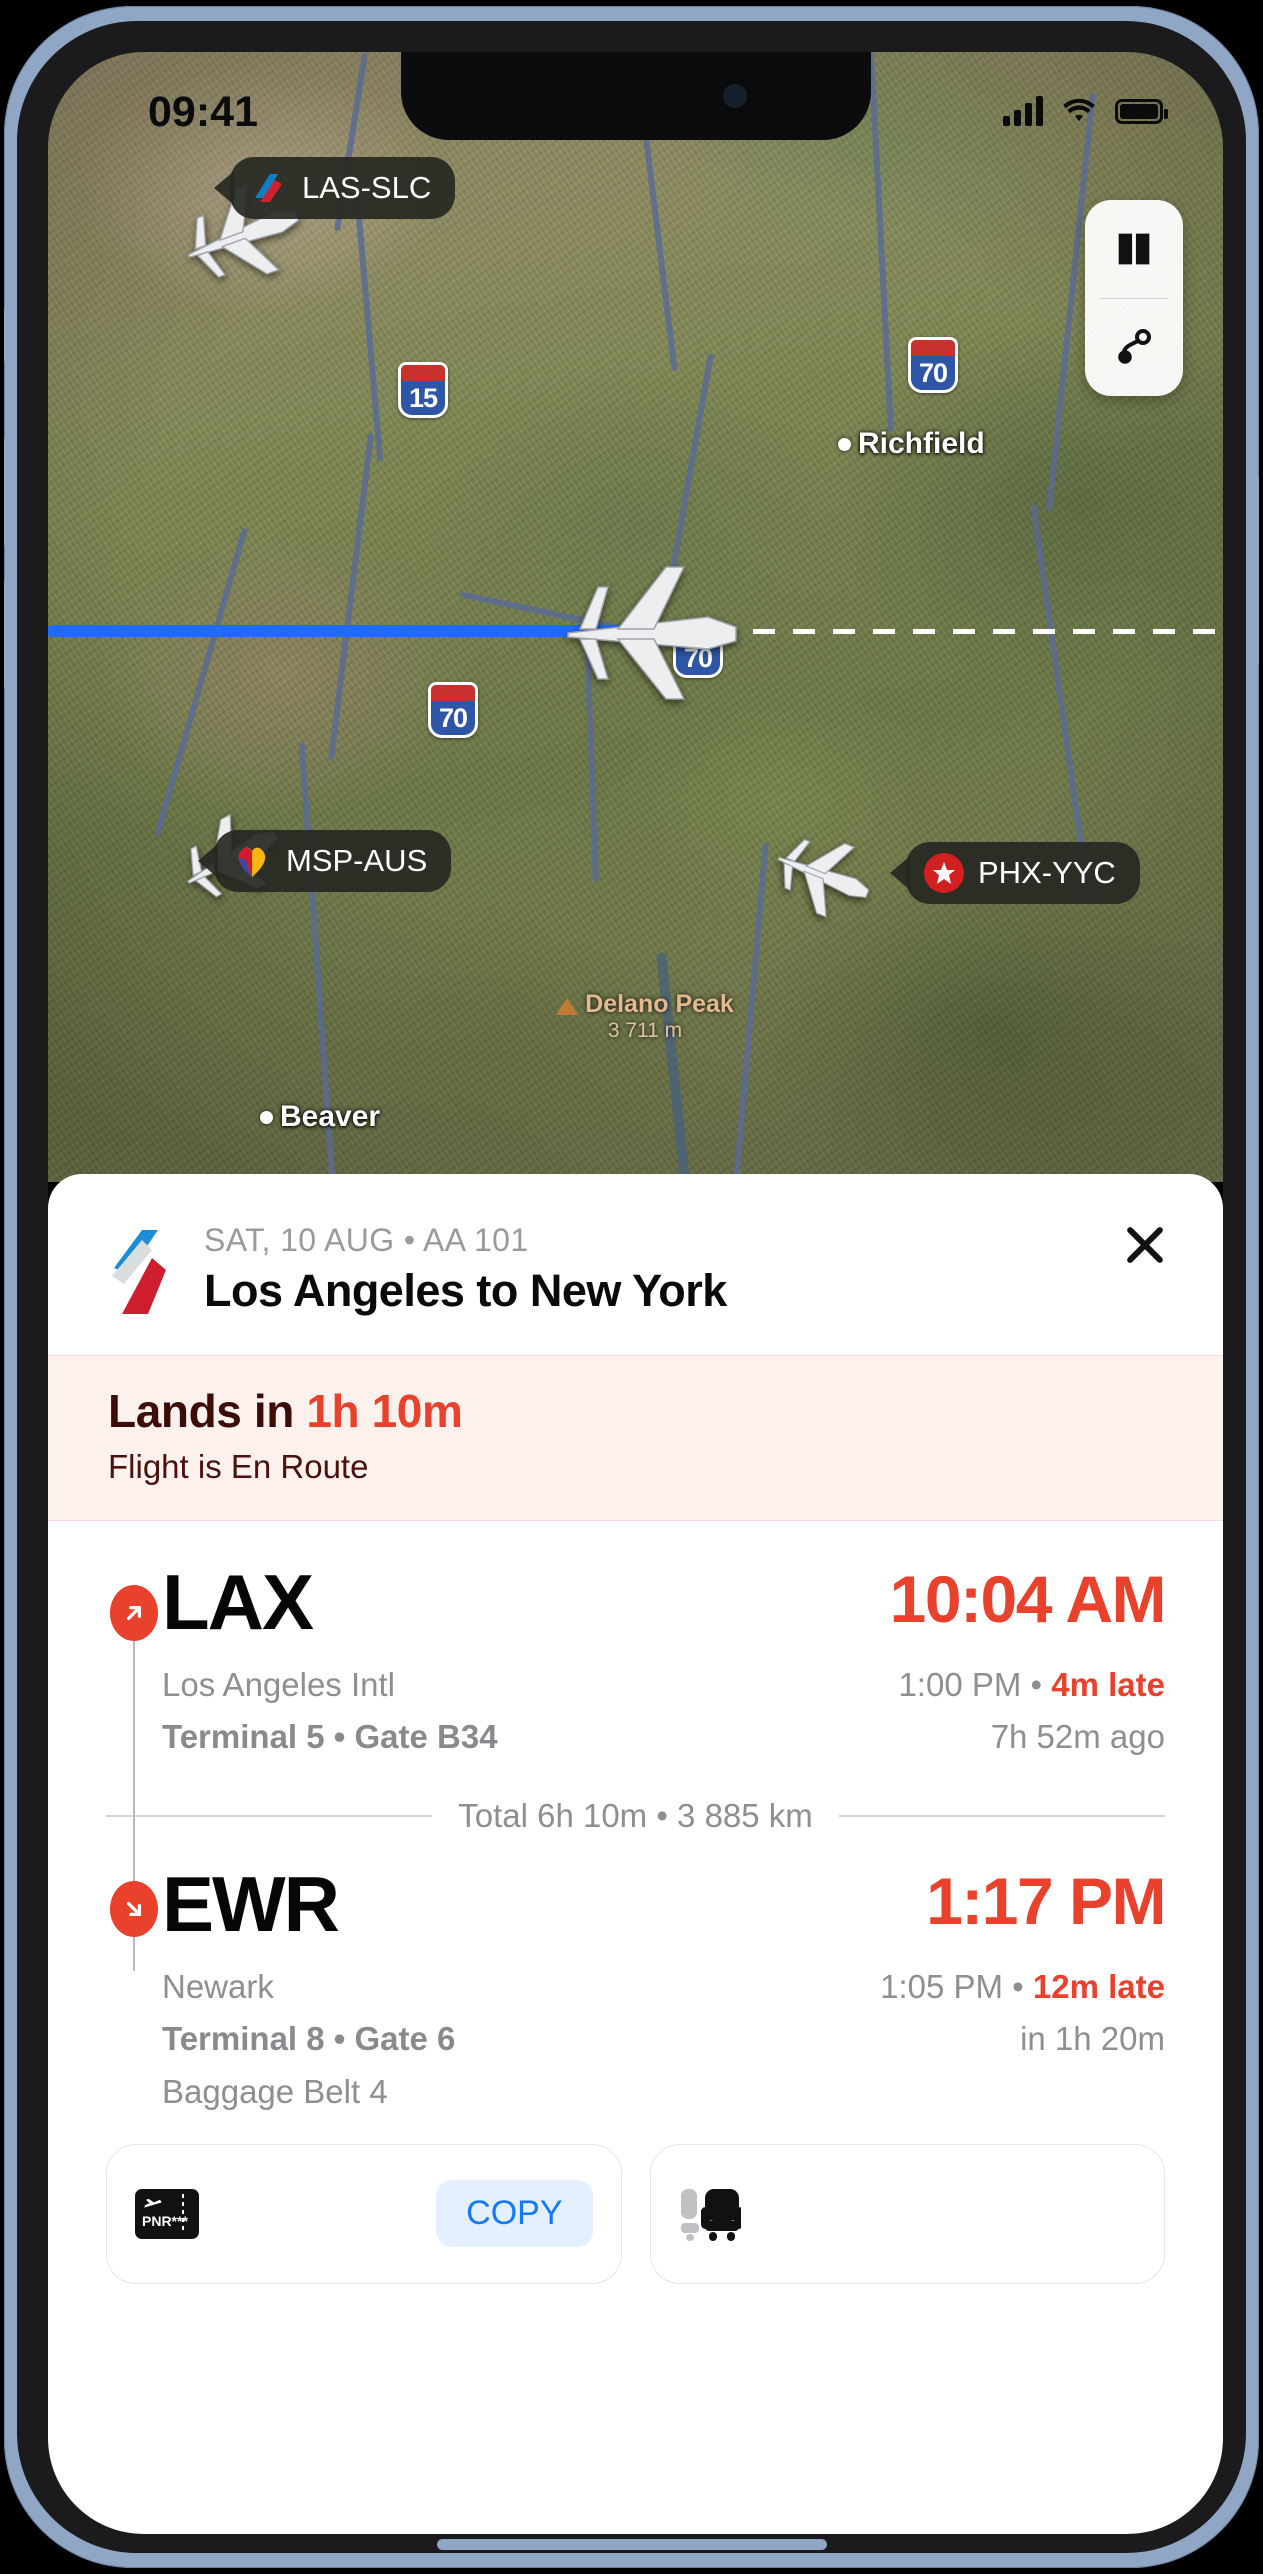  What do you see at coordinates (1023, 111) in the screenshot?
I see `signal-bars-icon` at bounding box center [1023, 111].